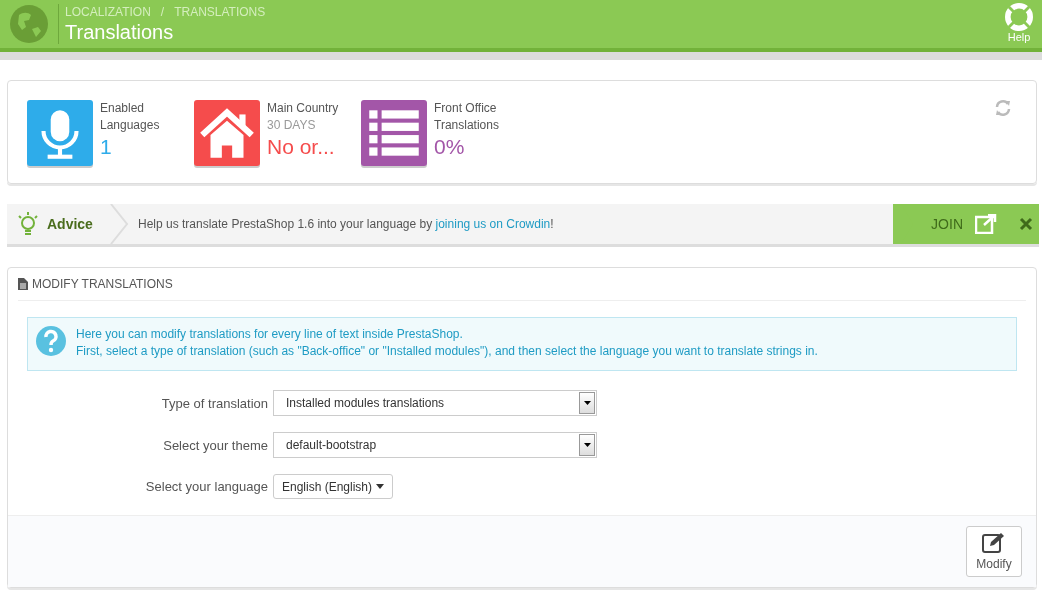 The width and height of the screenshot is (1042, 604). I want to click on advice-title: Advice, so click(70, 224).